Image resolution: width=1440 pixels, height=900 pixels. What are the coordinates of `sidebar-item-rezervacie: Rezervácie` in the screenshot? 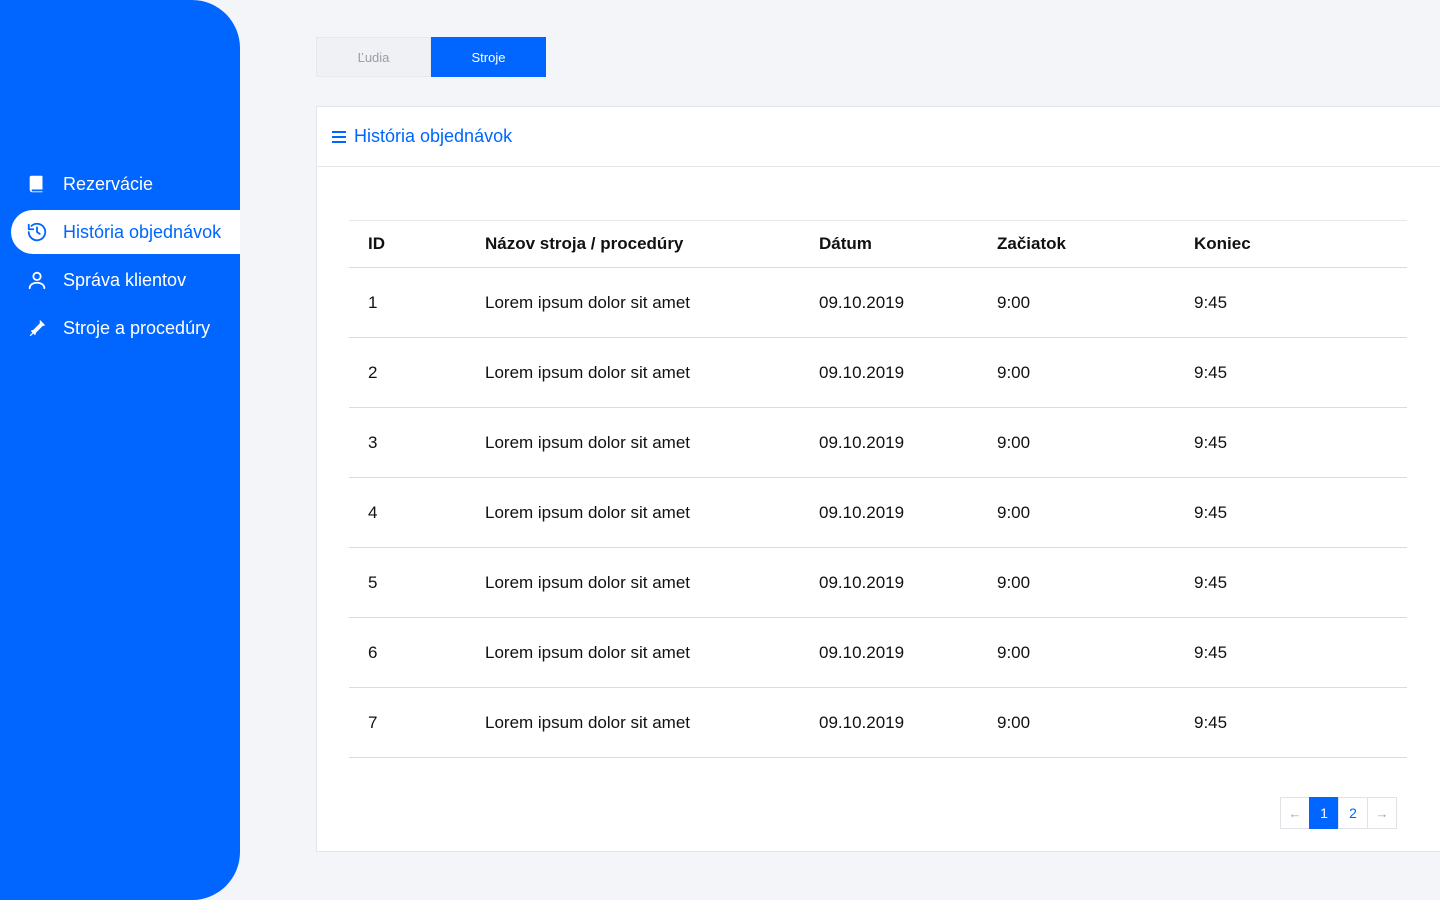 It's located at (120, 184).